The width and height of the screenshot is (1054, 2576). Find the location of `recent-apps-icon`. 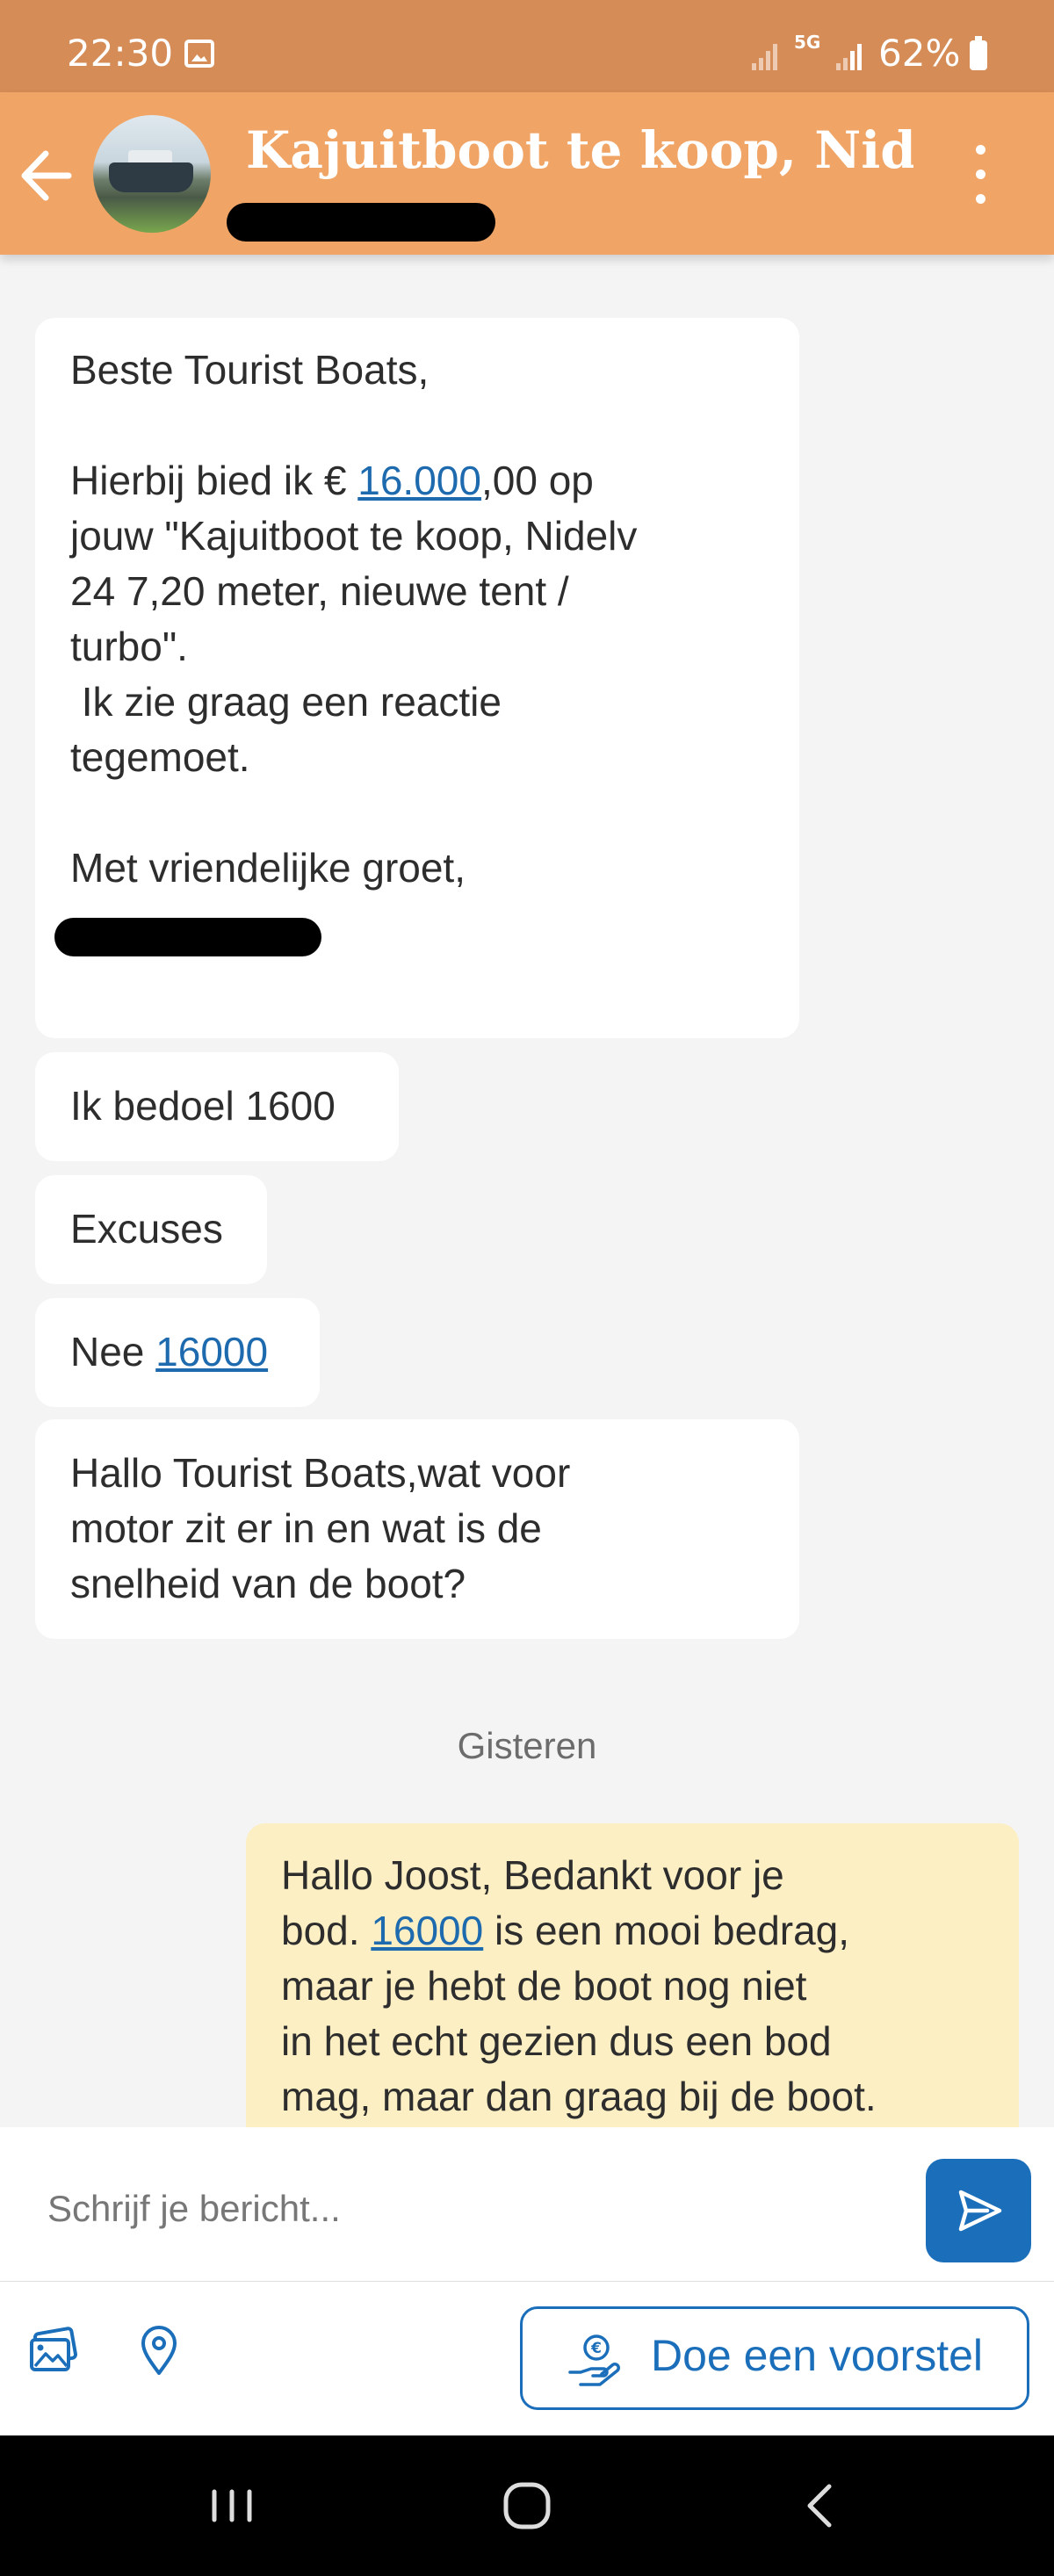

recent-apps-icon is located at coordinates (232, 2505).